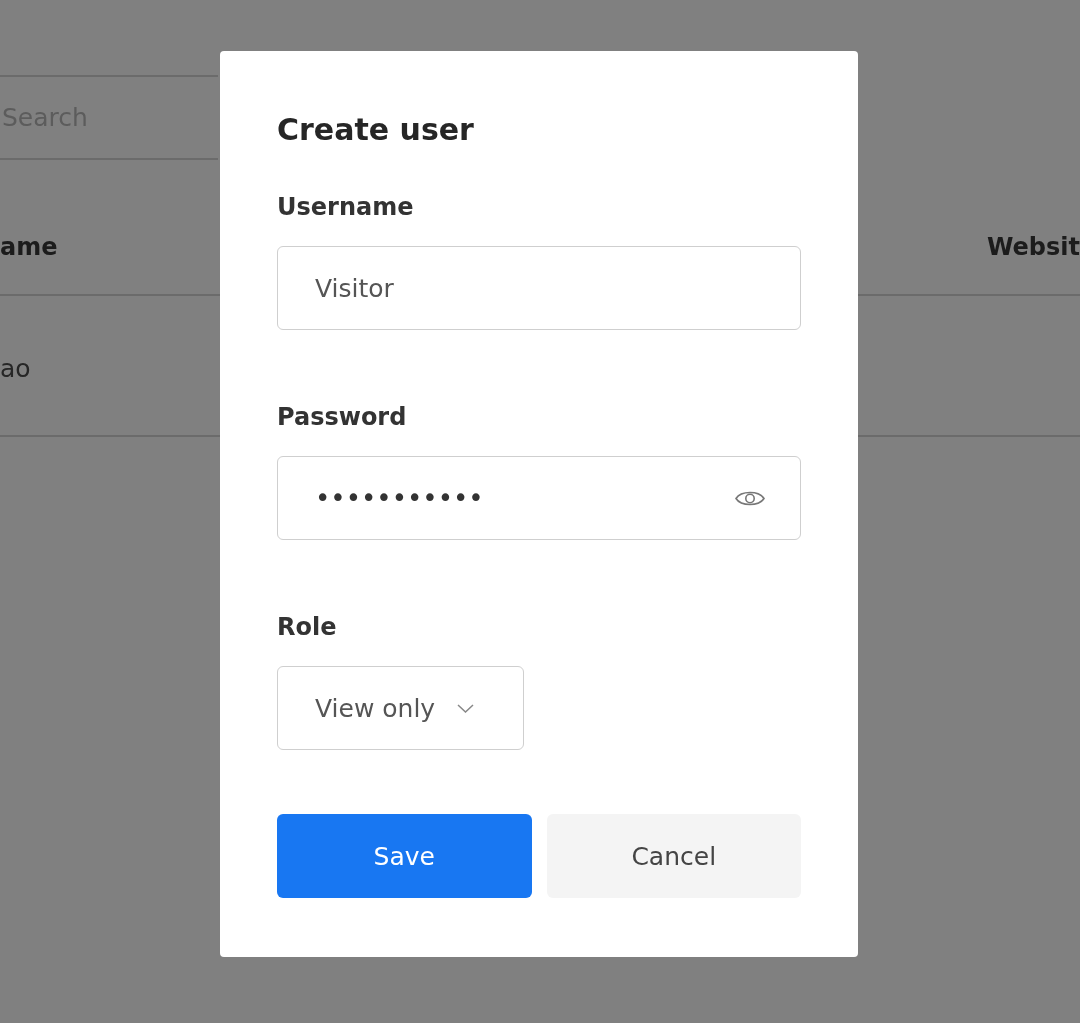 Image resolution: width=1080 pixels, height=1023 pixels. Describe the element at coordinates (1033, 247) in the screenshot. I see `column-header: Websit` at that location.